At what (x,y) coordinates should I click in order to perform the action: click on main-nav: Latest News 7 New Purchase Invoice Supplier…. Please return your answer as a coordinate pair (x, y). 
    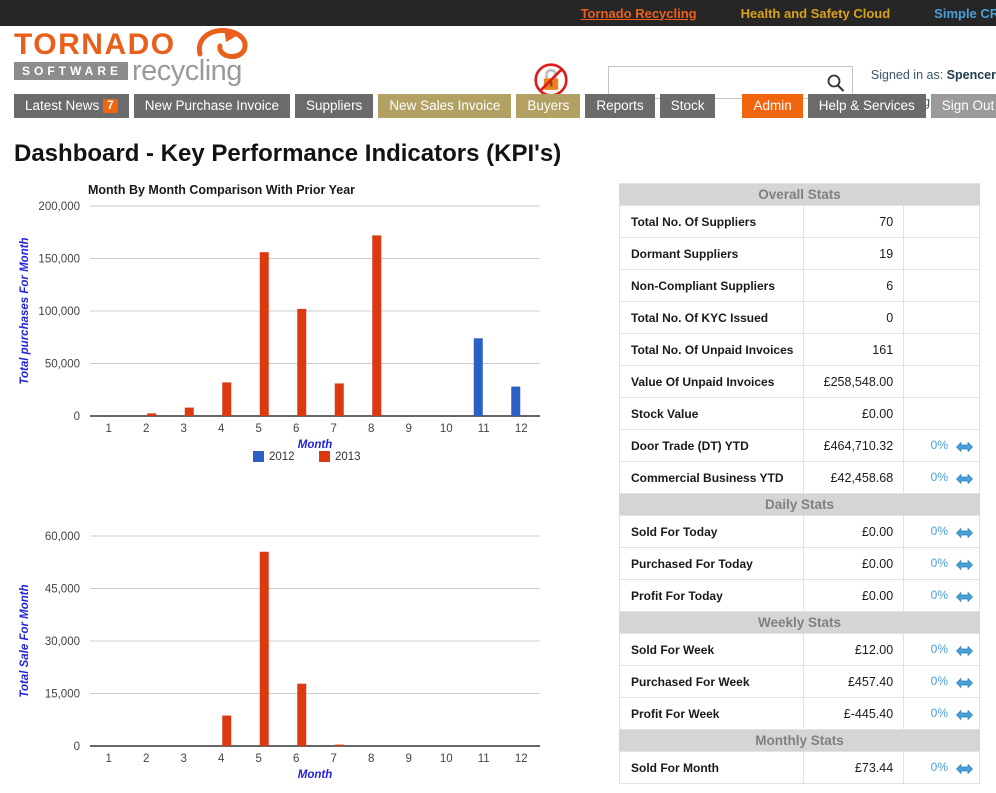
    Looking at the image, I should click on (498, 108).